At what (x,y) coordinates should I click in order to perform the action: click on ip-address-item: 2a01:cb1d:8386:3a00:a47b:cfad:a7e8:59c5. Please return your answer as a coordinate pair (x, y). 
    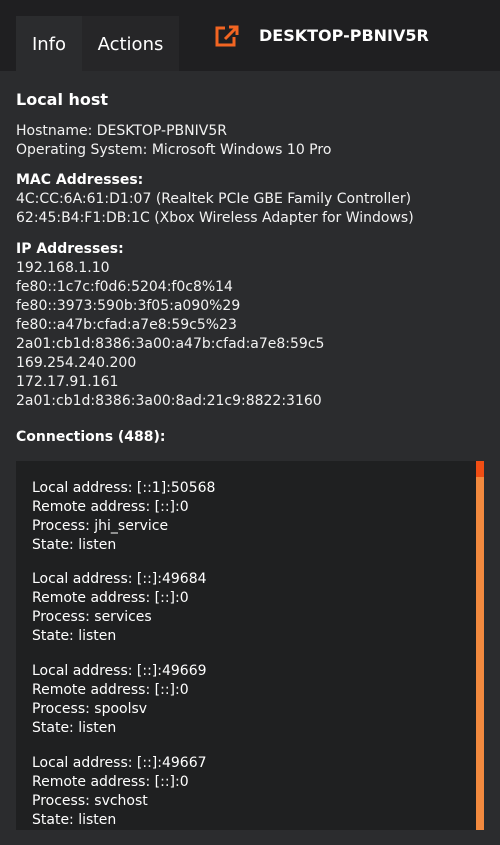
    Looking at the image, I should click on (170, 344).